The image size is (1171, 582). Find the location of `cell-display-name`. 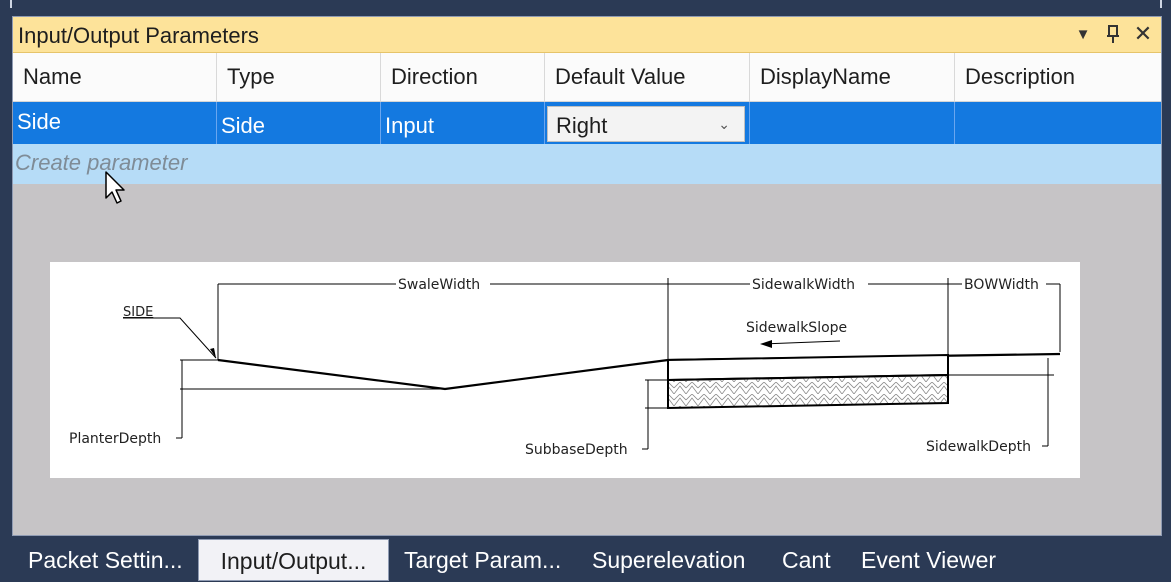

cell-display-name is located at coordinates (852, 123).